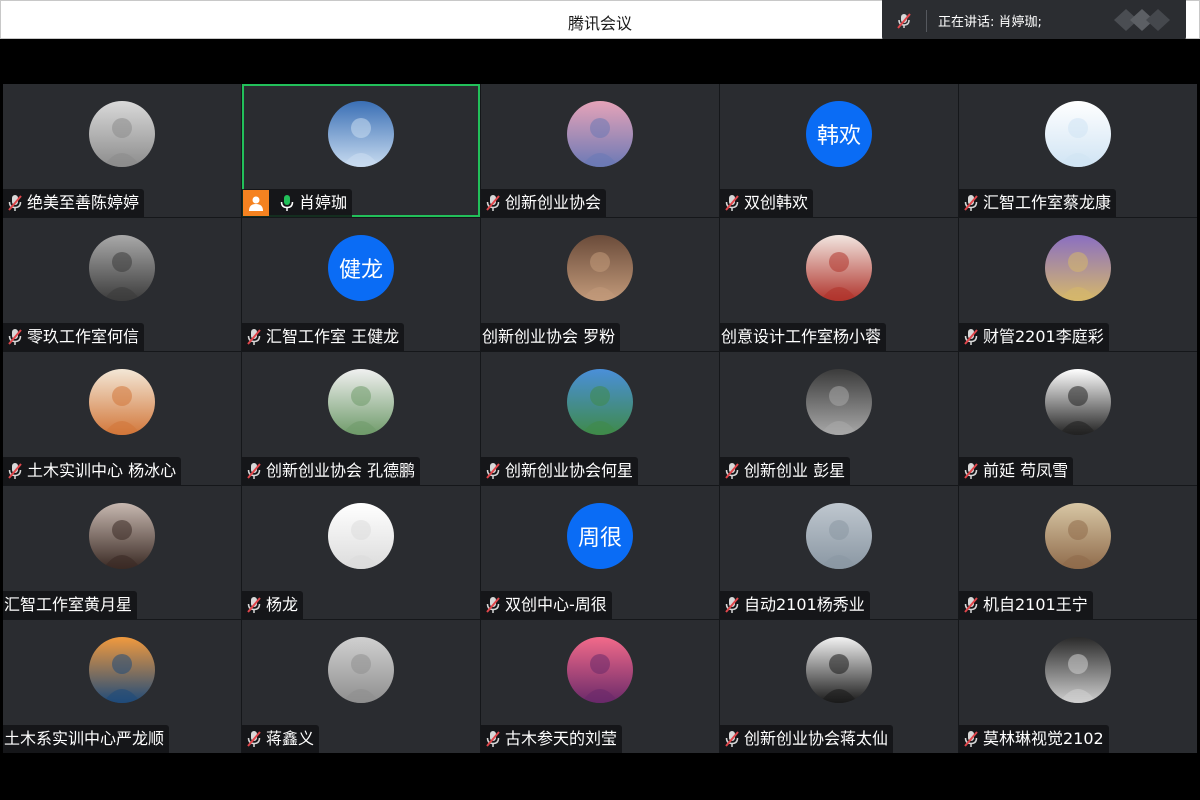 The width and height of the screenshot is (1200, 800). Describe the element at coordinates (256, 203) in the screenshot. I see `host-person-icon` at that location.